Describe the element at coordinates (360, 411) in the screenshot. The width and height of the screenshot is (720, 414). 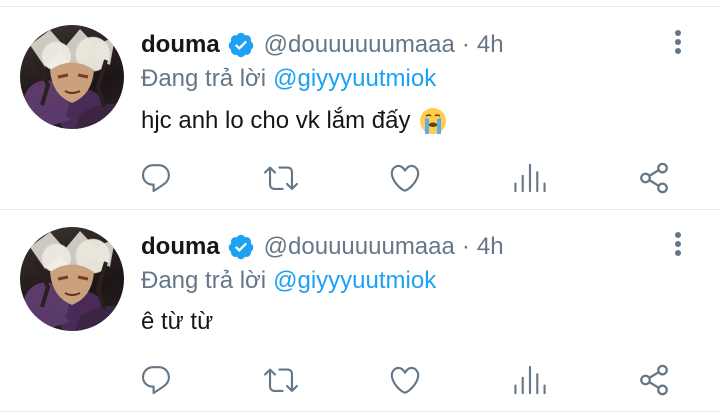
I see `tweet-divider` at that location.